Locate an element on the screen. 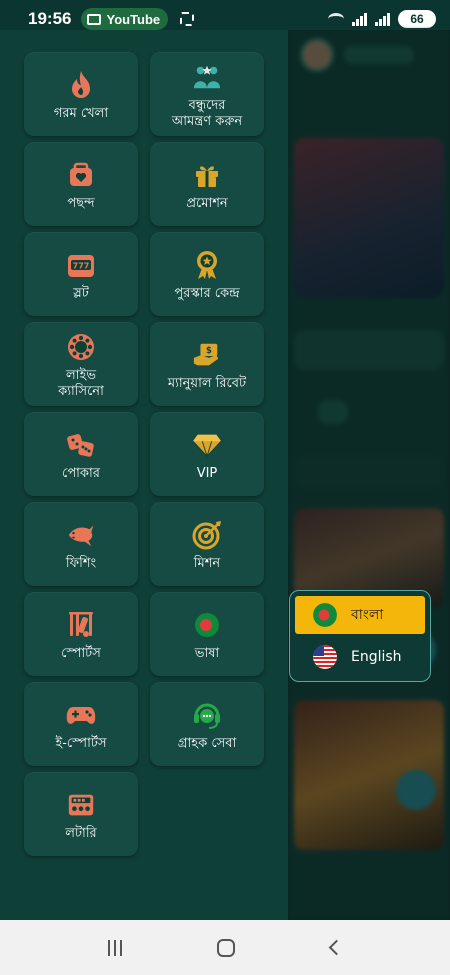 The width and height of the screenshot is (450, 975). menu-item-slots: 777 স্লট is located at coordinates (81, 274).